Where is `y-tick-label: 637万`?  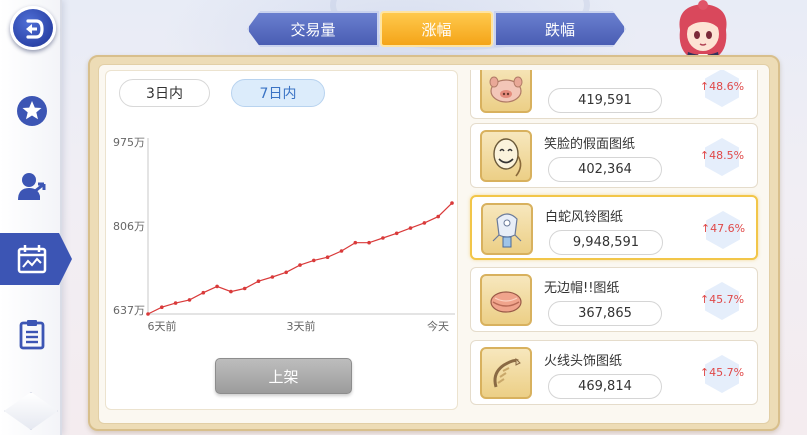 y-tick-label: 637万 is located at coordinates (129, 310).